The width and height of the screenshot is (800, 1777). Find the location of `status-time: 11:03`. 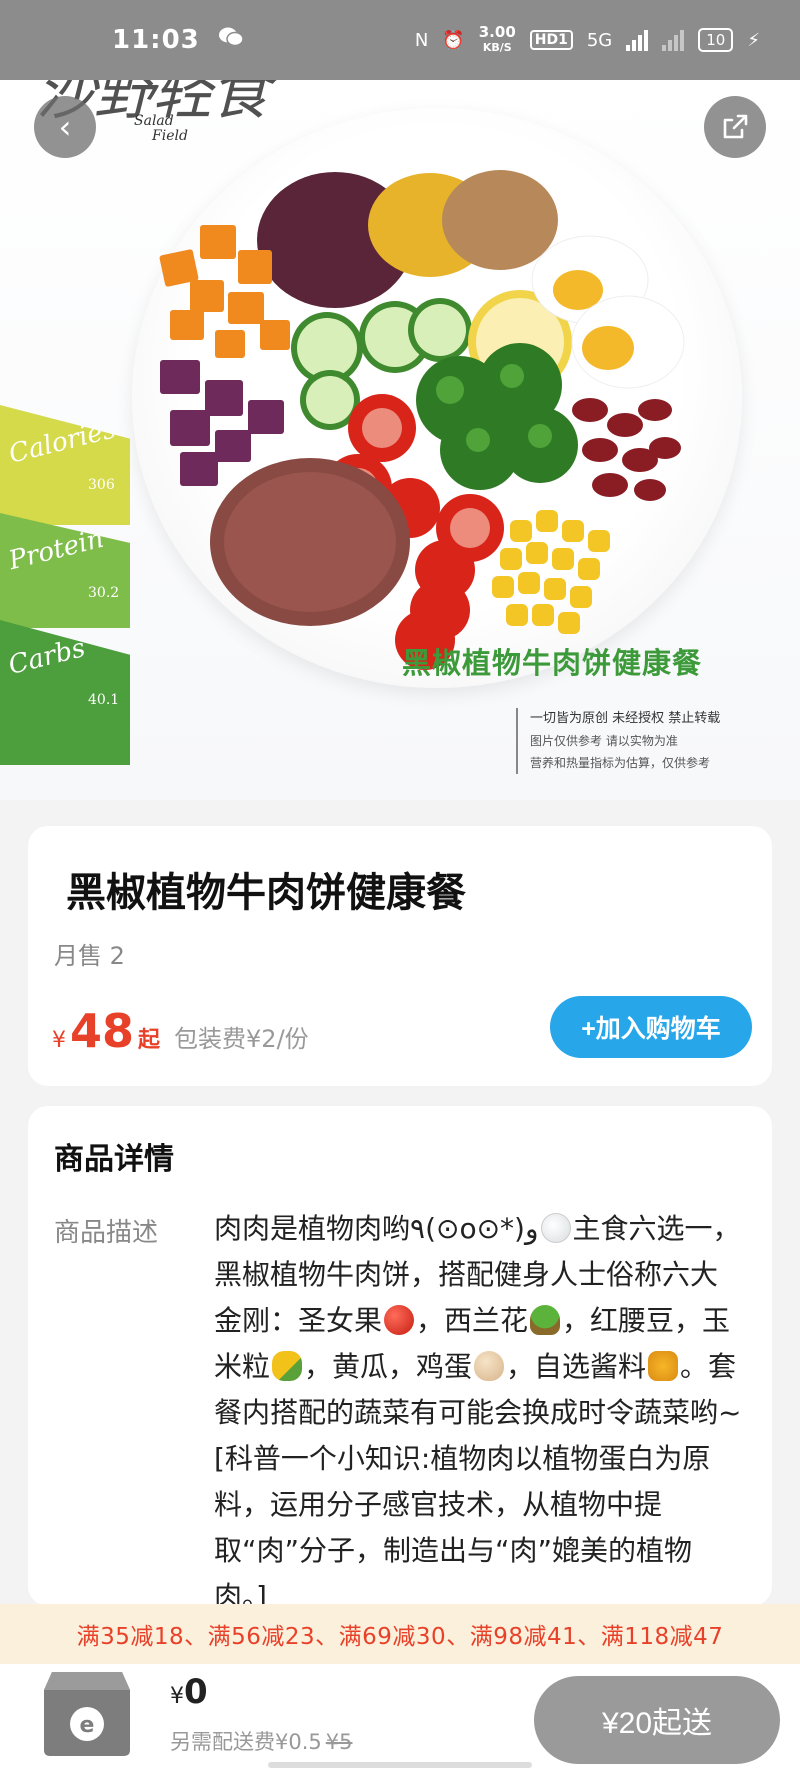

status-time: 11:03 is located at coordinates (156, 40).